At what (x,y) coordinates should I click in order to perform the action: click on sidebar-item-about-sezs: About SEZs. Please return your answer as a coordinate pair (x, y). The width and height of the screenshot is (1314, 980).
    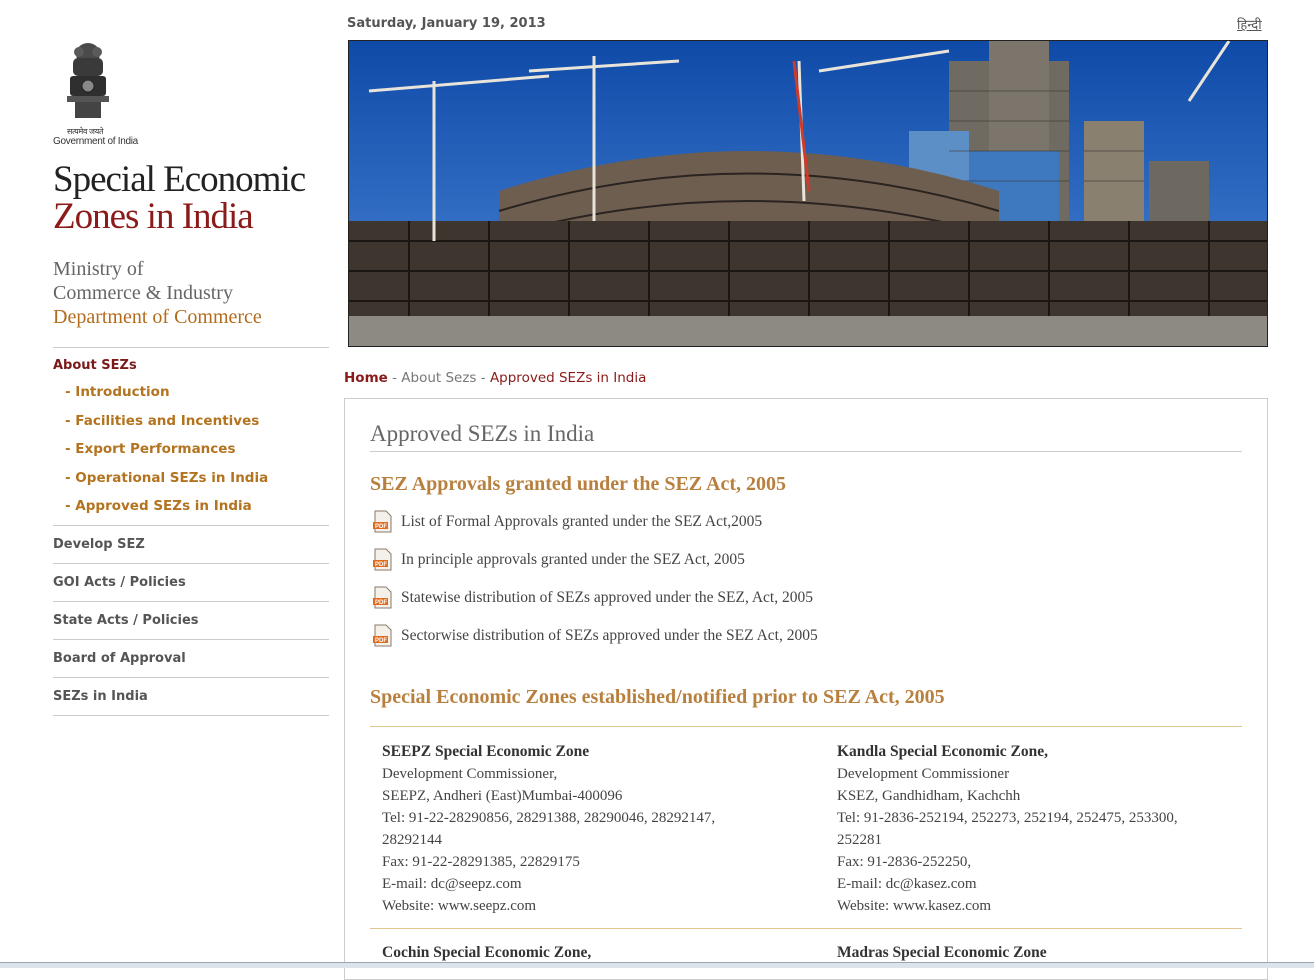
    Looking at the image, I should click on (191, 367).